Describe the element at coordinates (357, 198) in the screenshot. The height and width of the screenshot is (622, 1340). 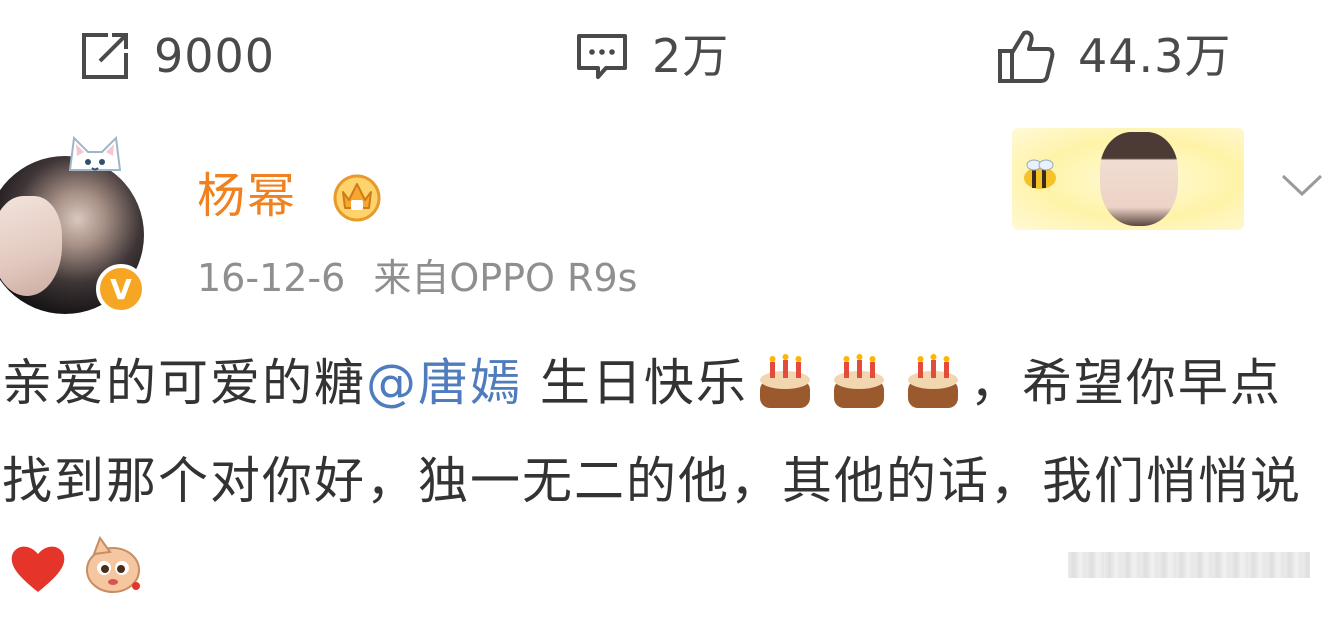
I see `vip-crown-icon` at that location.